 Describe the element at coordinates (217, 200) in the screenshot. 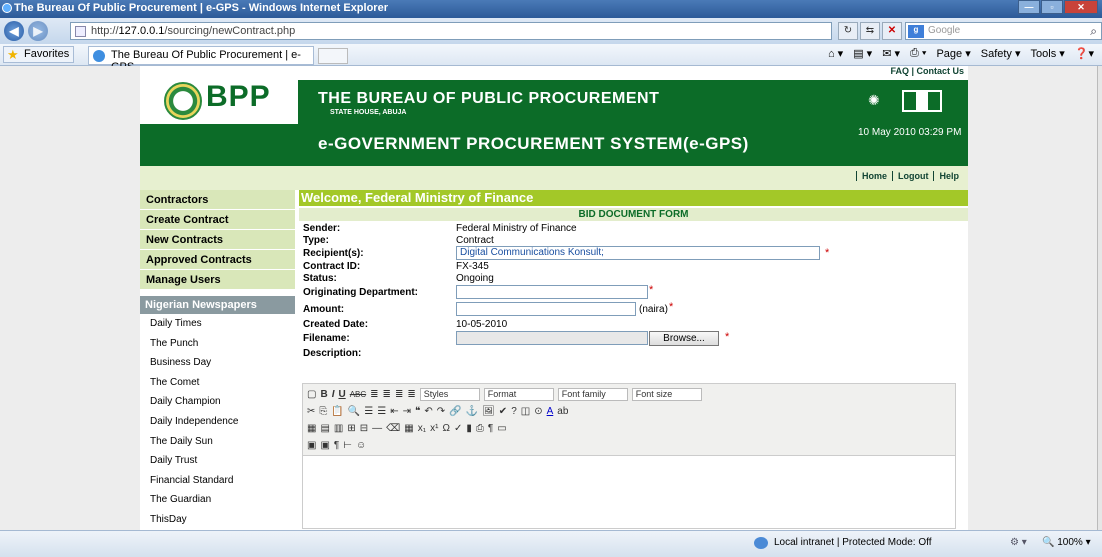

I see `sidebar-item-contractors: Contractors` at that location.